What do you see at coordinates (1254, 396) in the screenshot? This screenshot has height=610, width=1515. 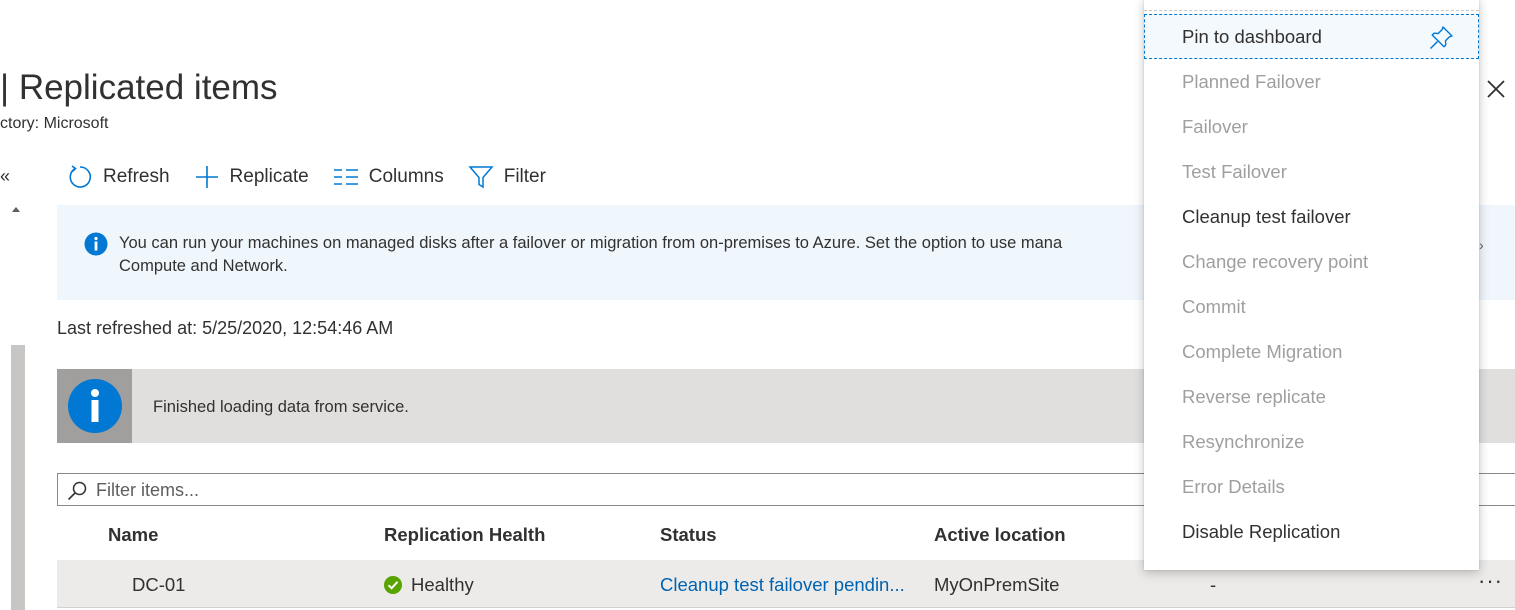 I see `menu-item-reverse-replicate: Reverse replicate` at bounding box center [1254, 396].